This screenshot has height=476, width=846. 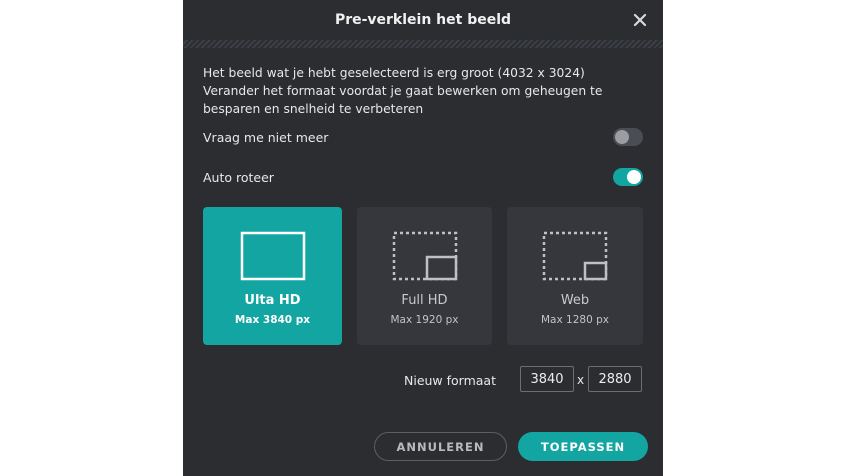 I want to click on width-input, so click(x=547, y=379).